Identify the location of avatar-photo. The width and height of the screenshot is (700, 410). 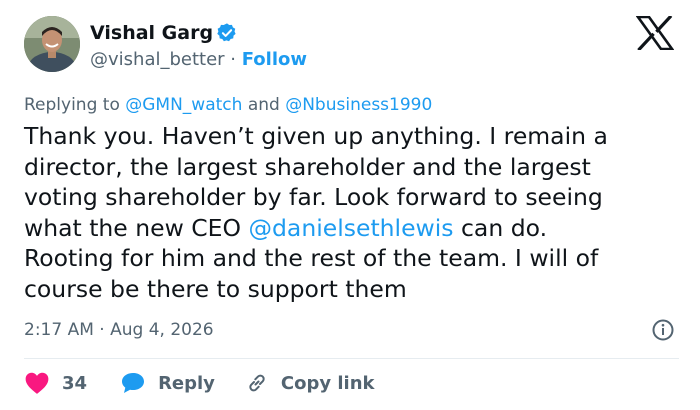
(52, 44).